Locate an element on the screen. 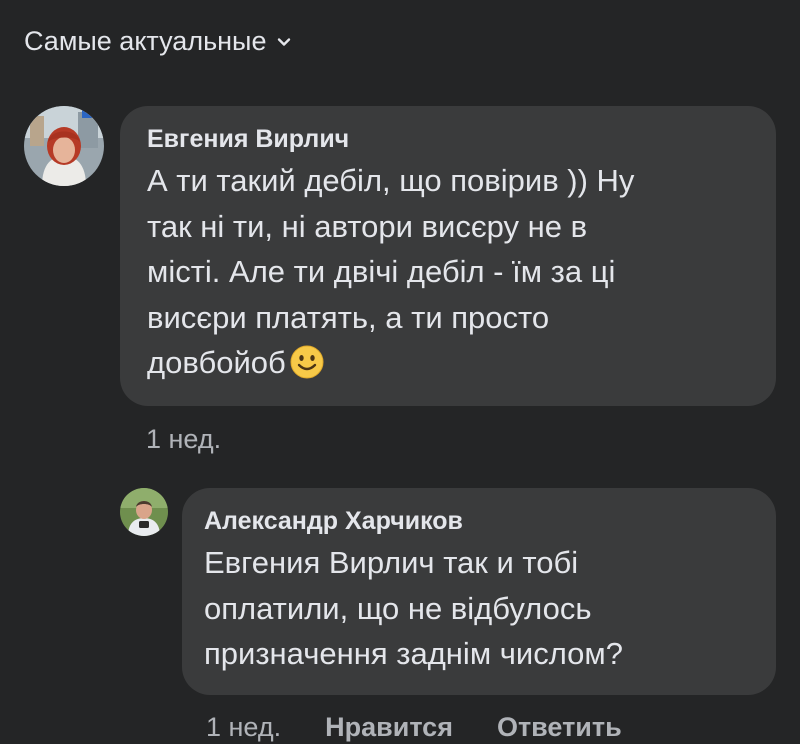  comment-text-line-last: довбойоб is located at coordinates (449, 363).